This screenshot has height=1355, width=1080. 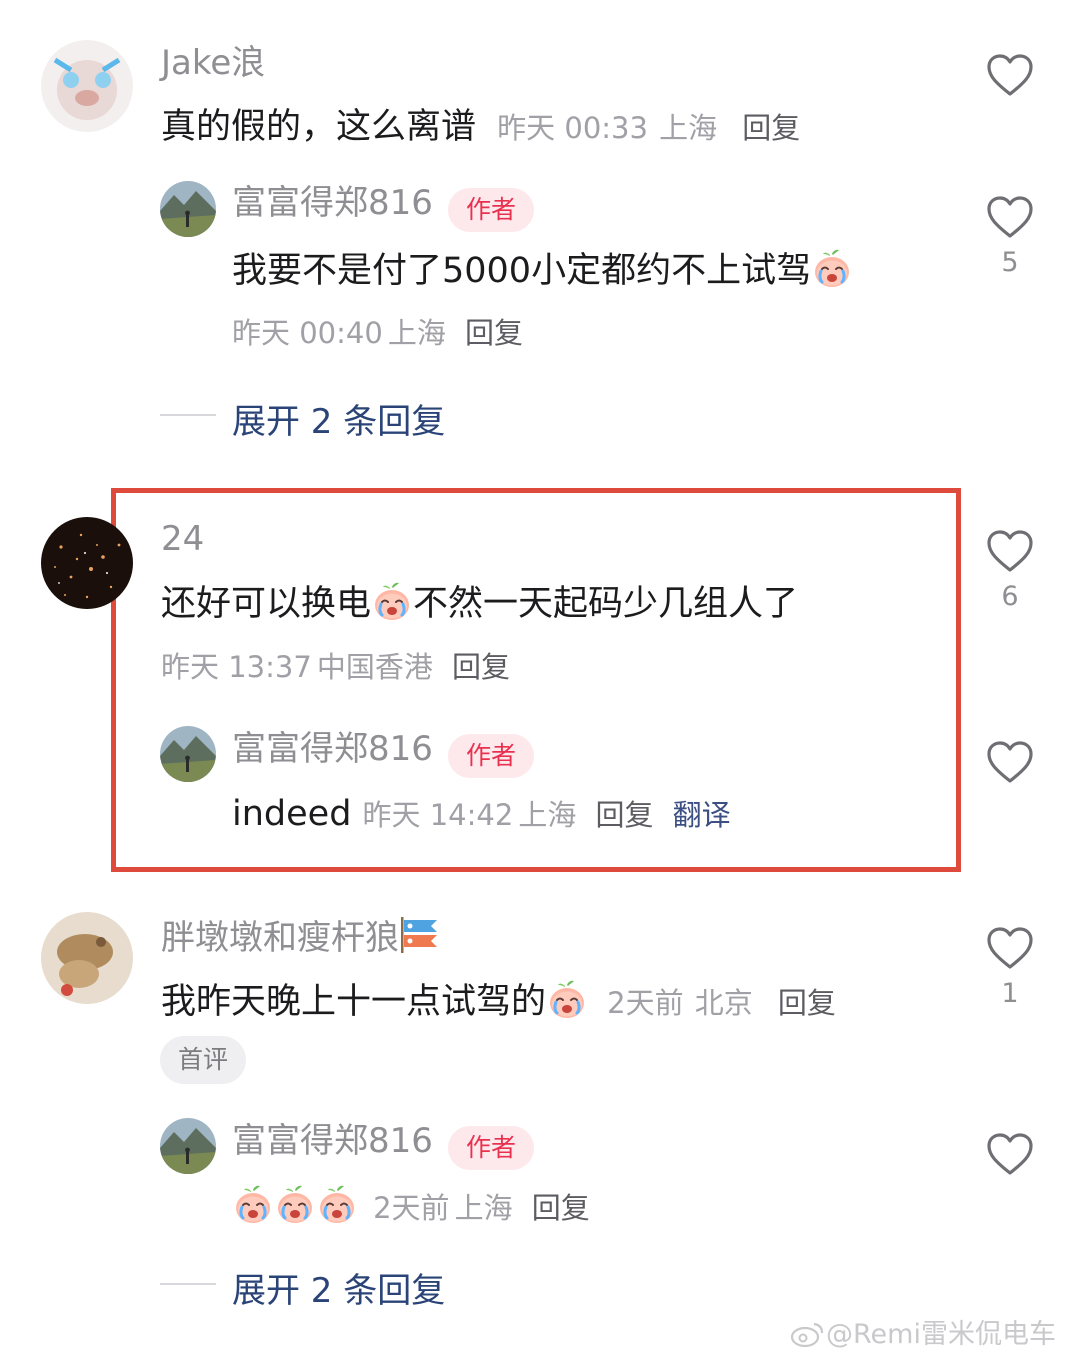 I want to click on comment-header: 胖墩墩和瘦杆狼, so click(x=302, y=936).